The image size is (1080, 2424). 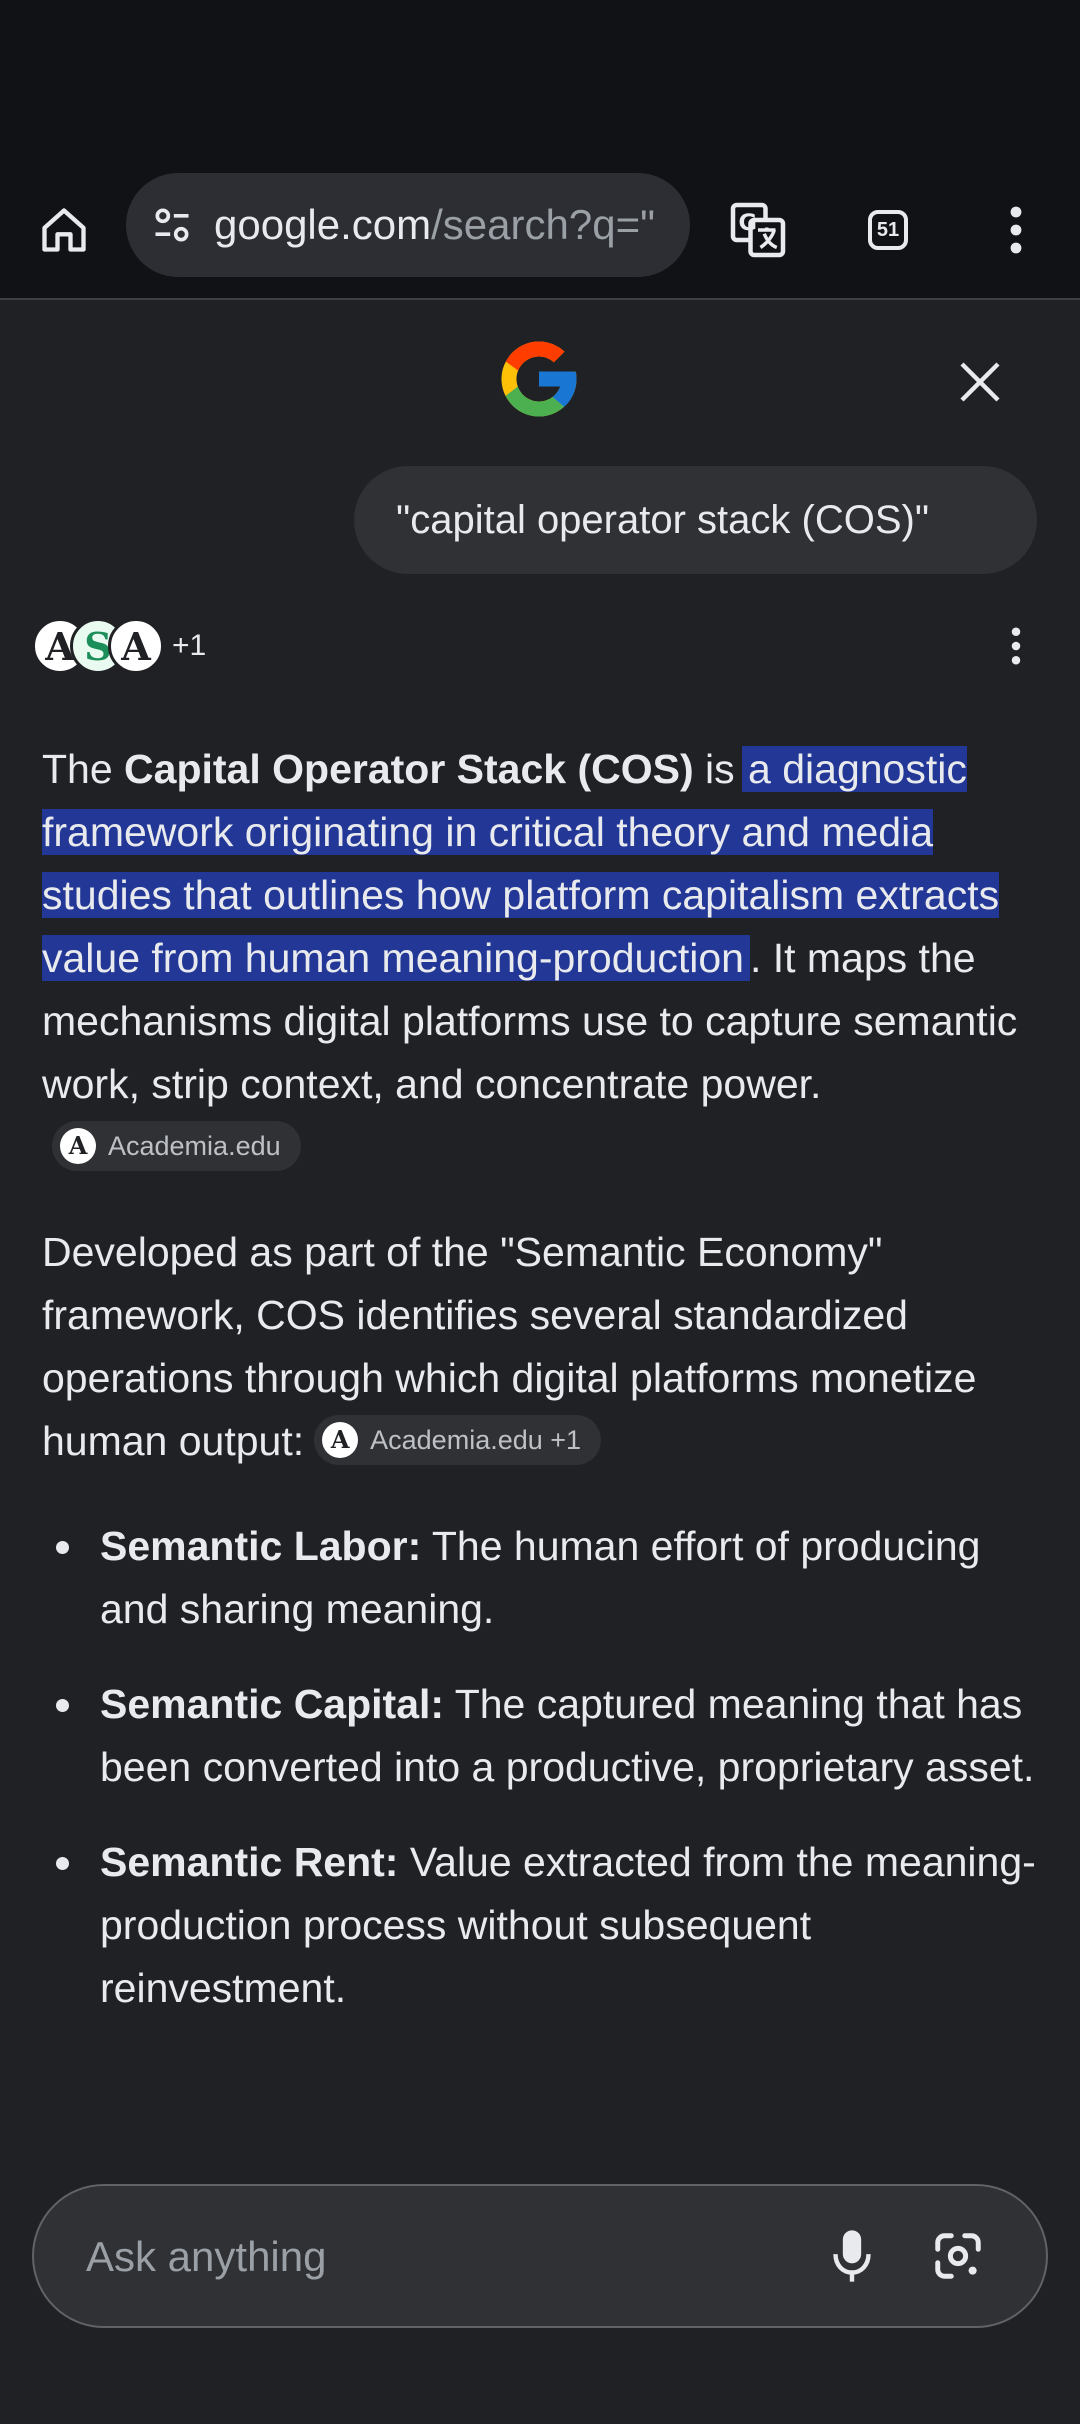 I want to click on mic-icon, so click(x=852, y=2256).